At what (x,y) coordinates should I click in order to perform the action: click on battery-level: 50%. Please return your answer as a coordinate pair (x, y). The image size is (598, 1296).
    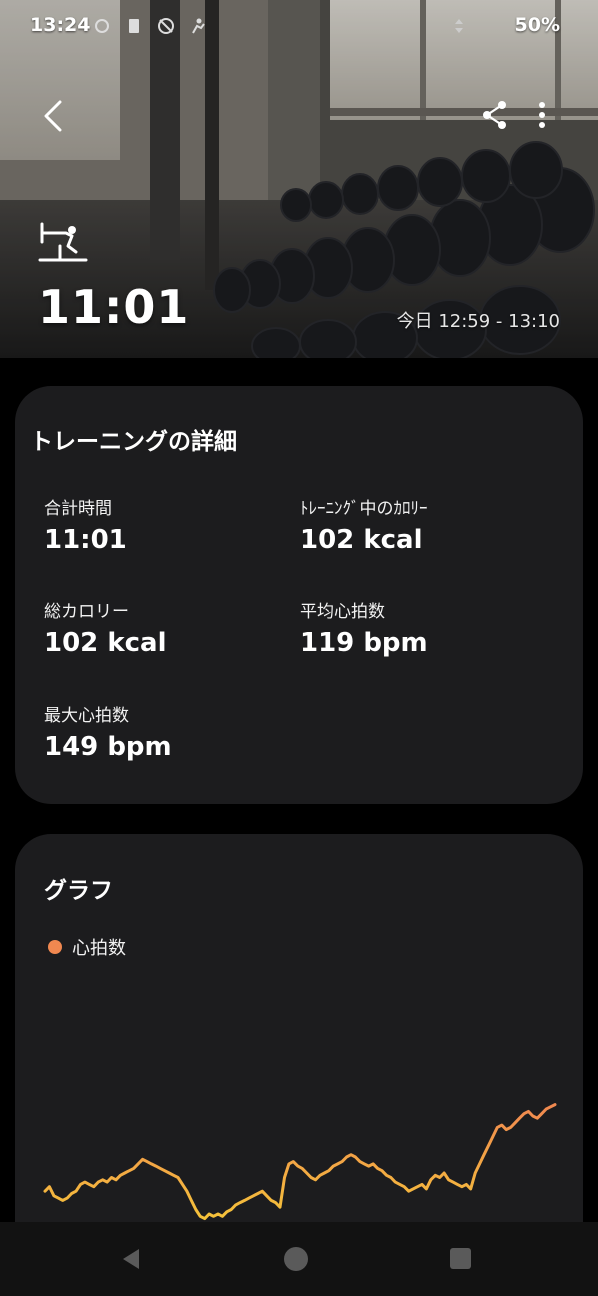
    Looking at the image, I should click on (537, 25).